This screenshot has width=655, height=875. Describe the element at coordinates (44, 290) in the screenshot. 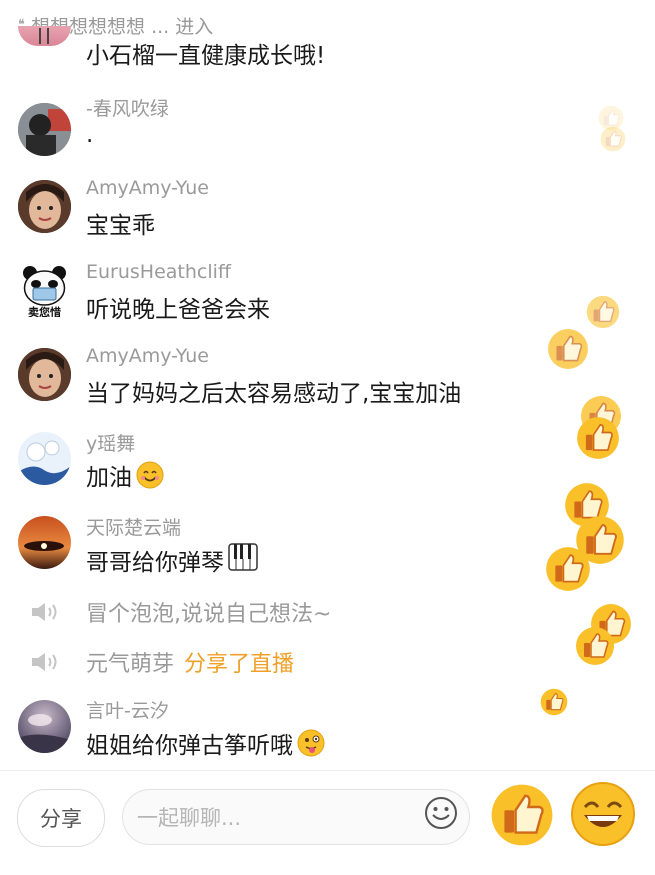

I see `avatar: 卖您惜` at that location.